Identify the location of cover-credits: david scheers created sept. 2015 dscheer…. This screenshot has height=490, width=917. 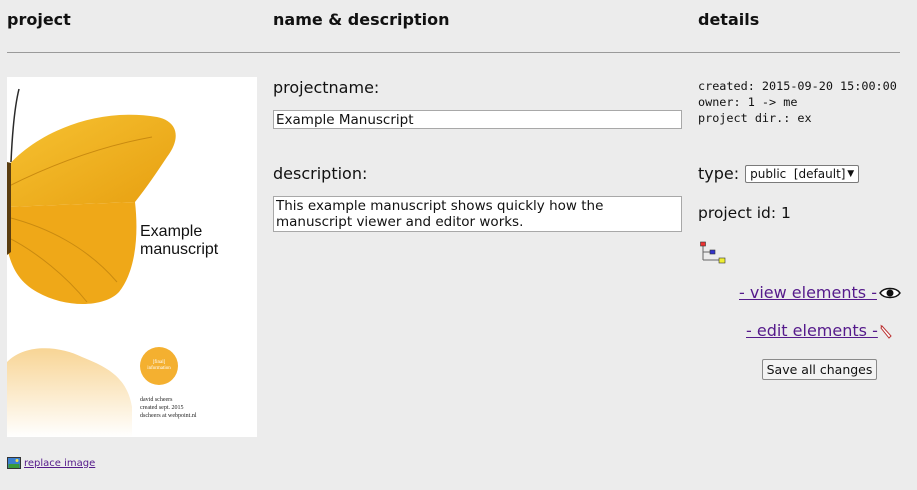
(168, 408).